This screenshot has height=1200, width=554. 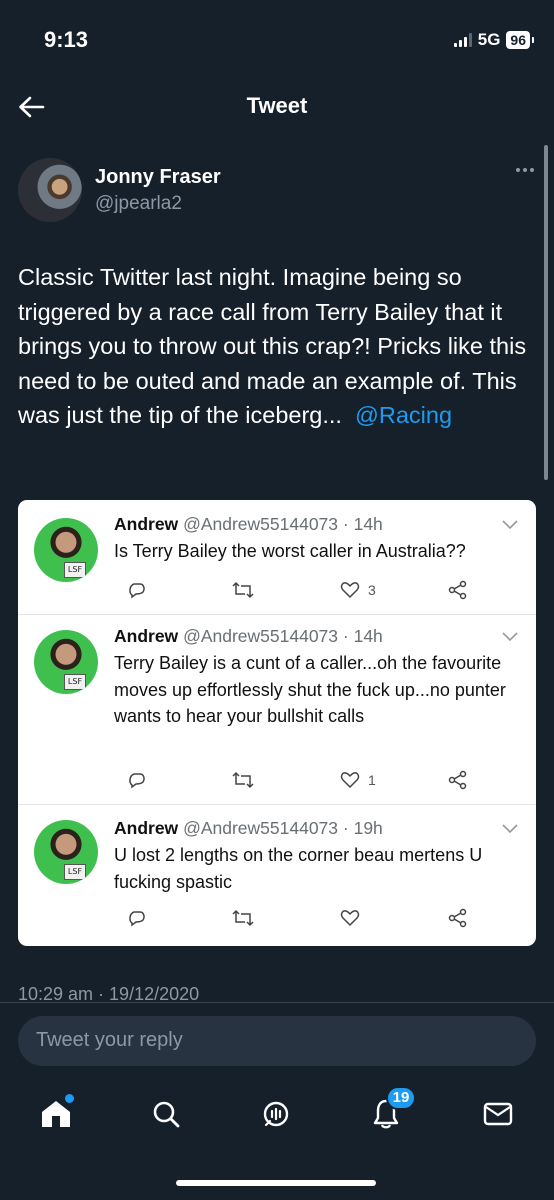 I want to click on status-indicators: 5G 96, so click(x=493, y=40).